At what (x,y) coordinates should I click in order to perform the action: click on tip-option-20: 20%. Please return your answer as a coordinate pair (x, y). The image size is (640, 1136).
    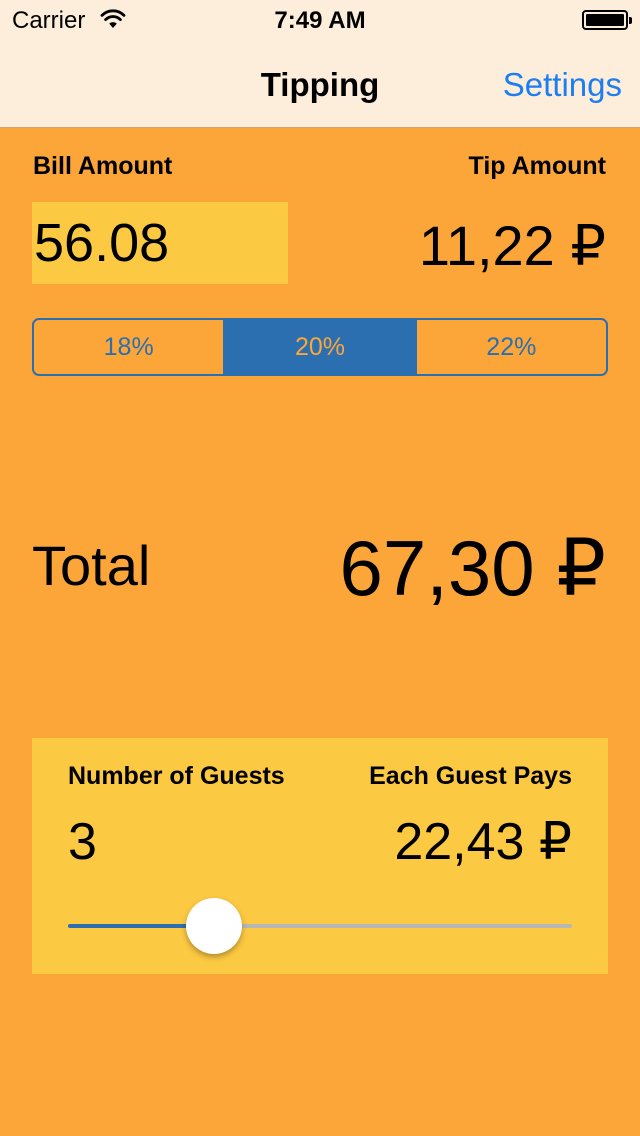
    Looking at the image, I should click on (319, 347).